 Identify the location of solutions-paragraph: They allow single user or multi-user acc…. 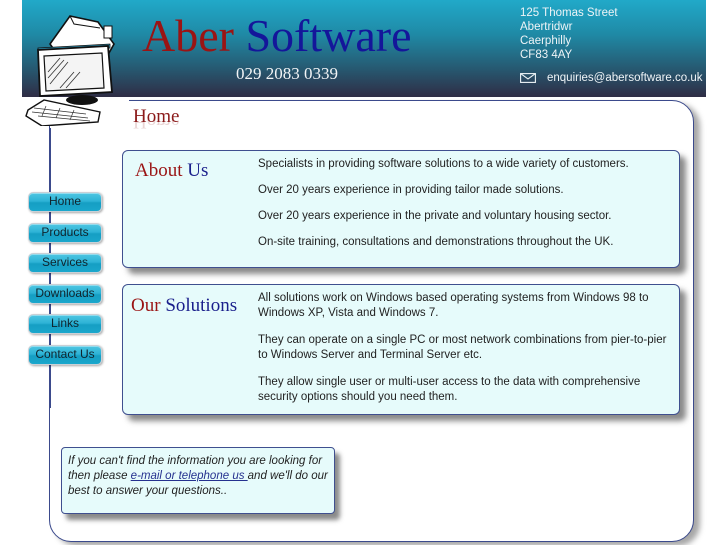
(449, 389).